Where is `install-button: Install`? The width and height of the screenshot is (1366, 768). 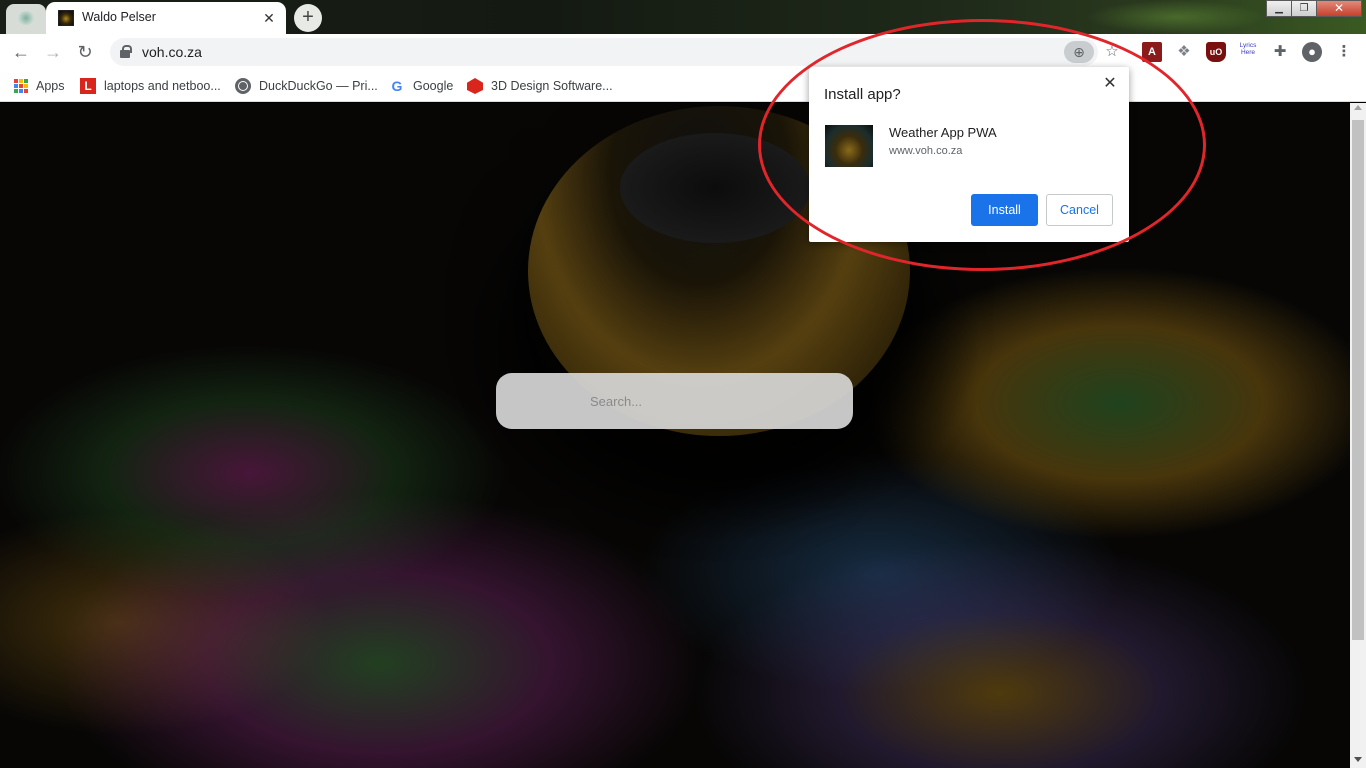
install-button: Install is located at coordinates (1004, 210).